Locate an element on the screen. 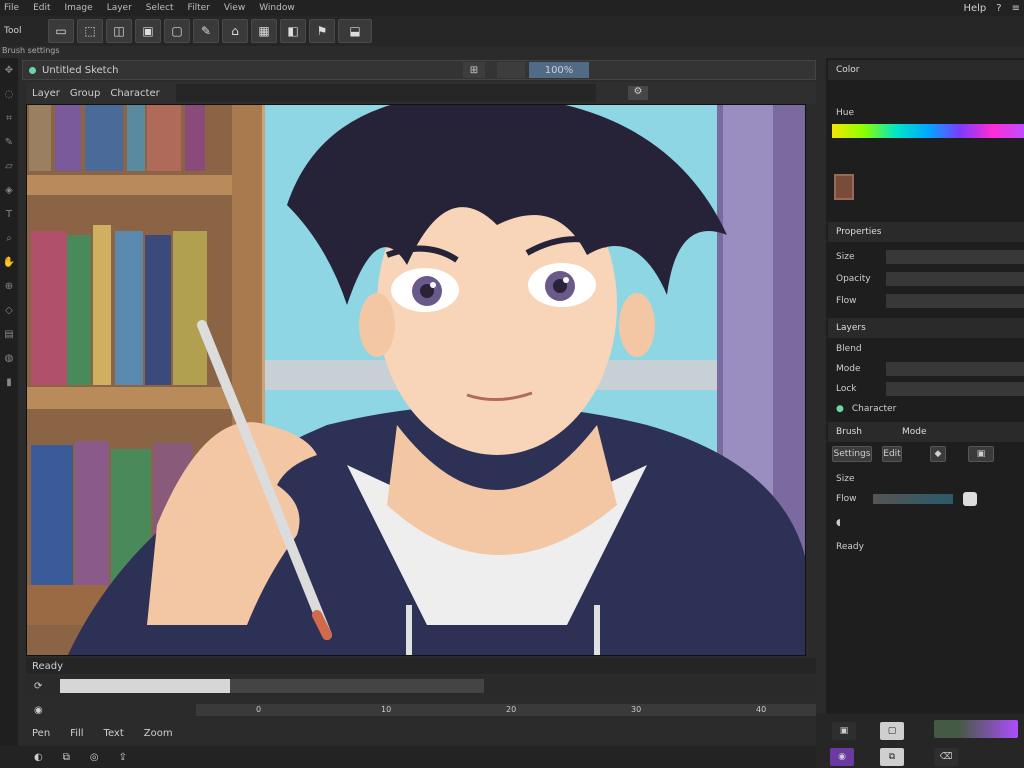  status-dot-icon is located at coordinates (32, 70).